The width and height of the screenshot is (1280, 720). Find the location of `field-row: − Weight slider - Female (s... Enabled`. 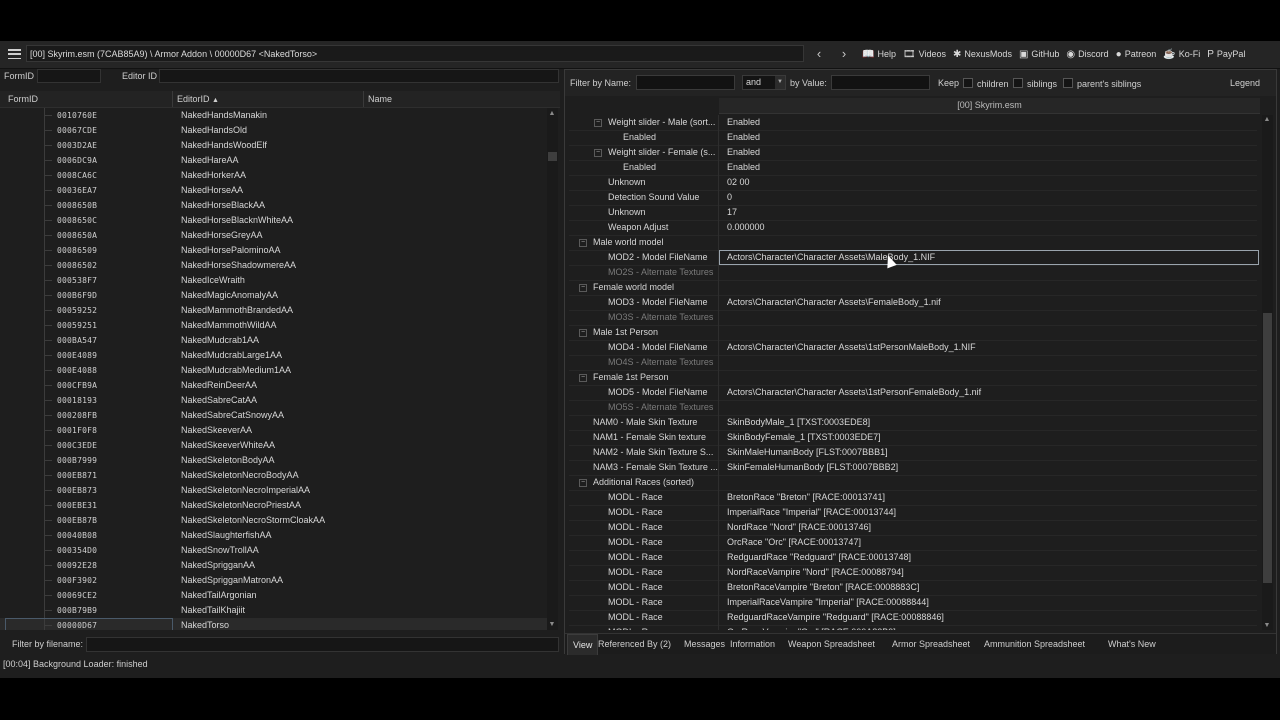

field-row: − Weight slider - Female (s... Enabled is located at coordinates (913, 153).